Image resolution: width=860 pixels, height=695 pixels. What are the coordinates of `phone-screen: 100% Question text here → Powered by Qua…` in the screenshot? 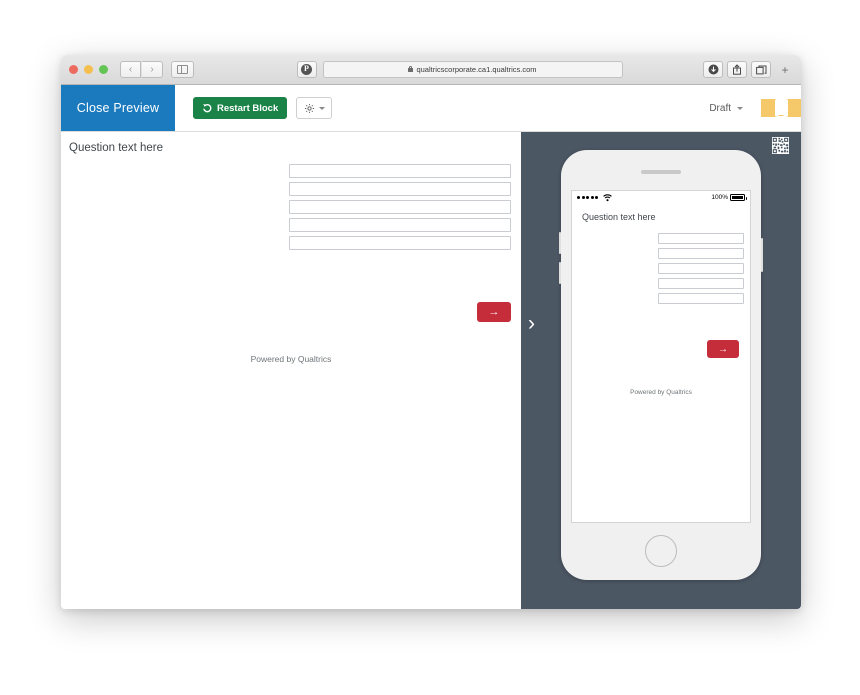 It's located at (661, 356).